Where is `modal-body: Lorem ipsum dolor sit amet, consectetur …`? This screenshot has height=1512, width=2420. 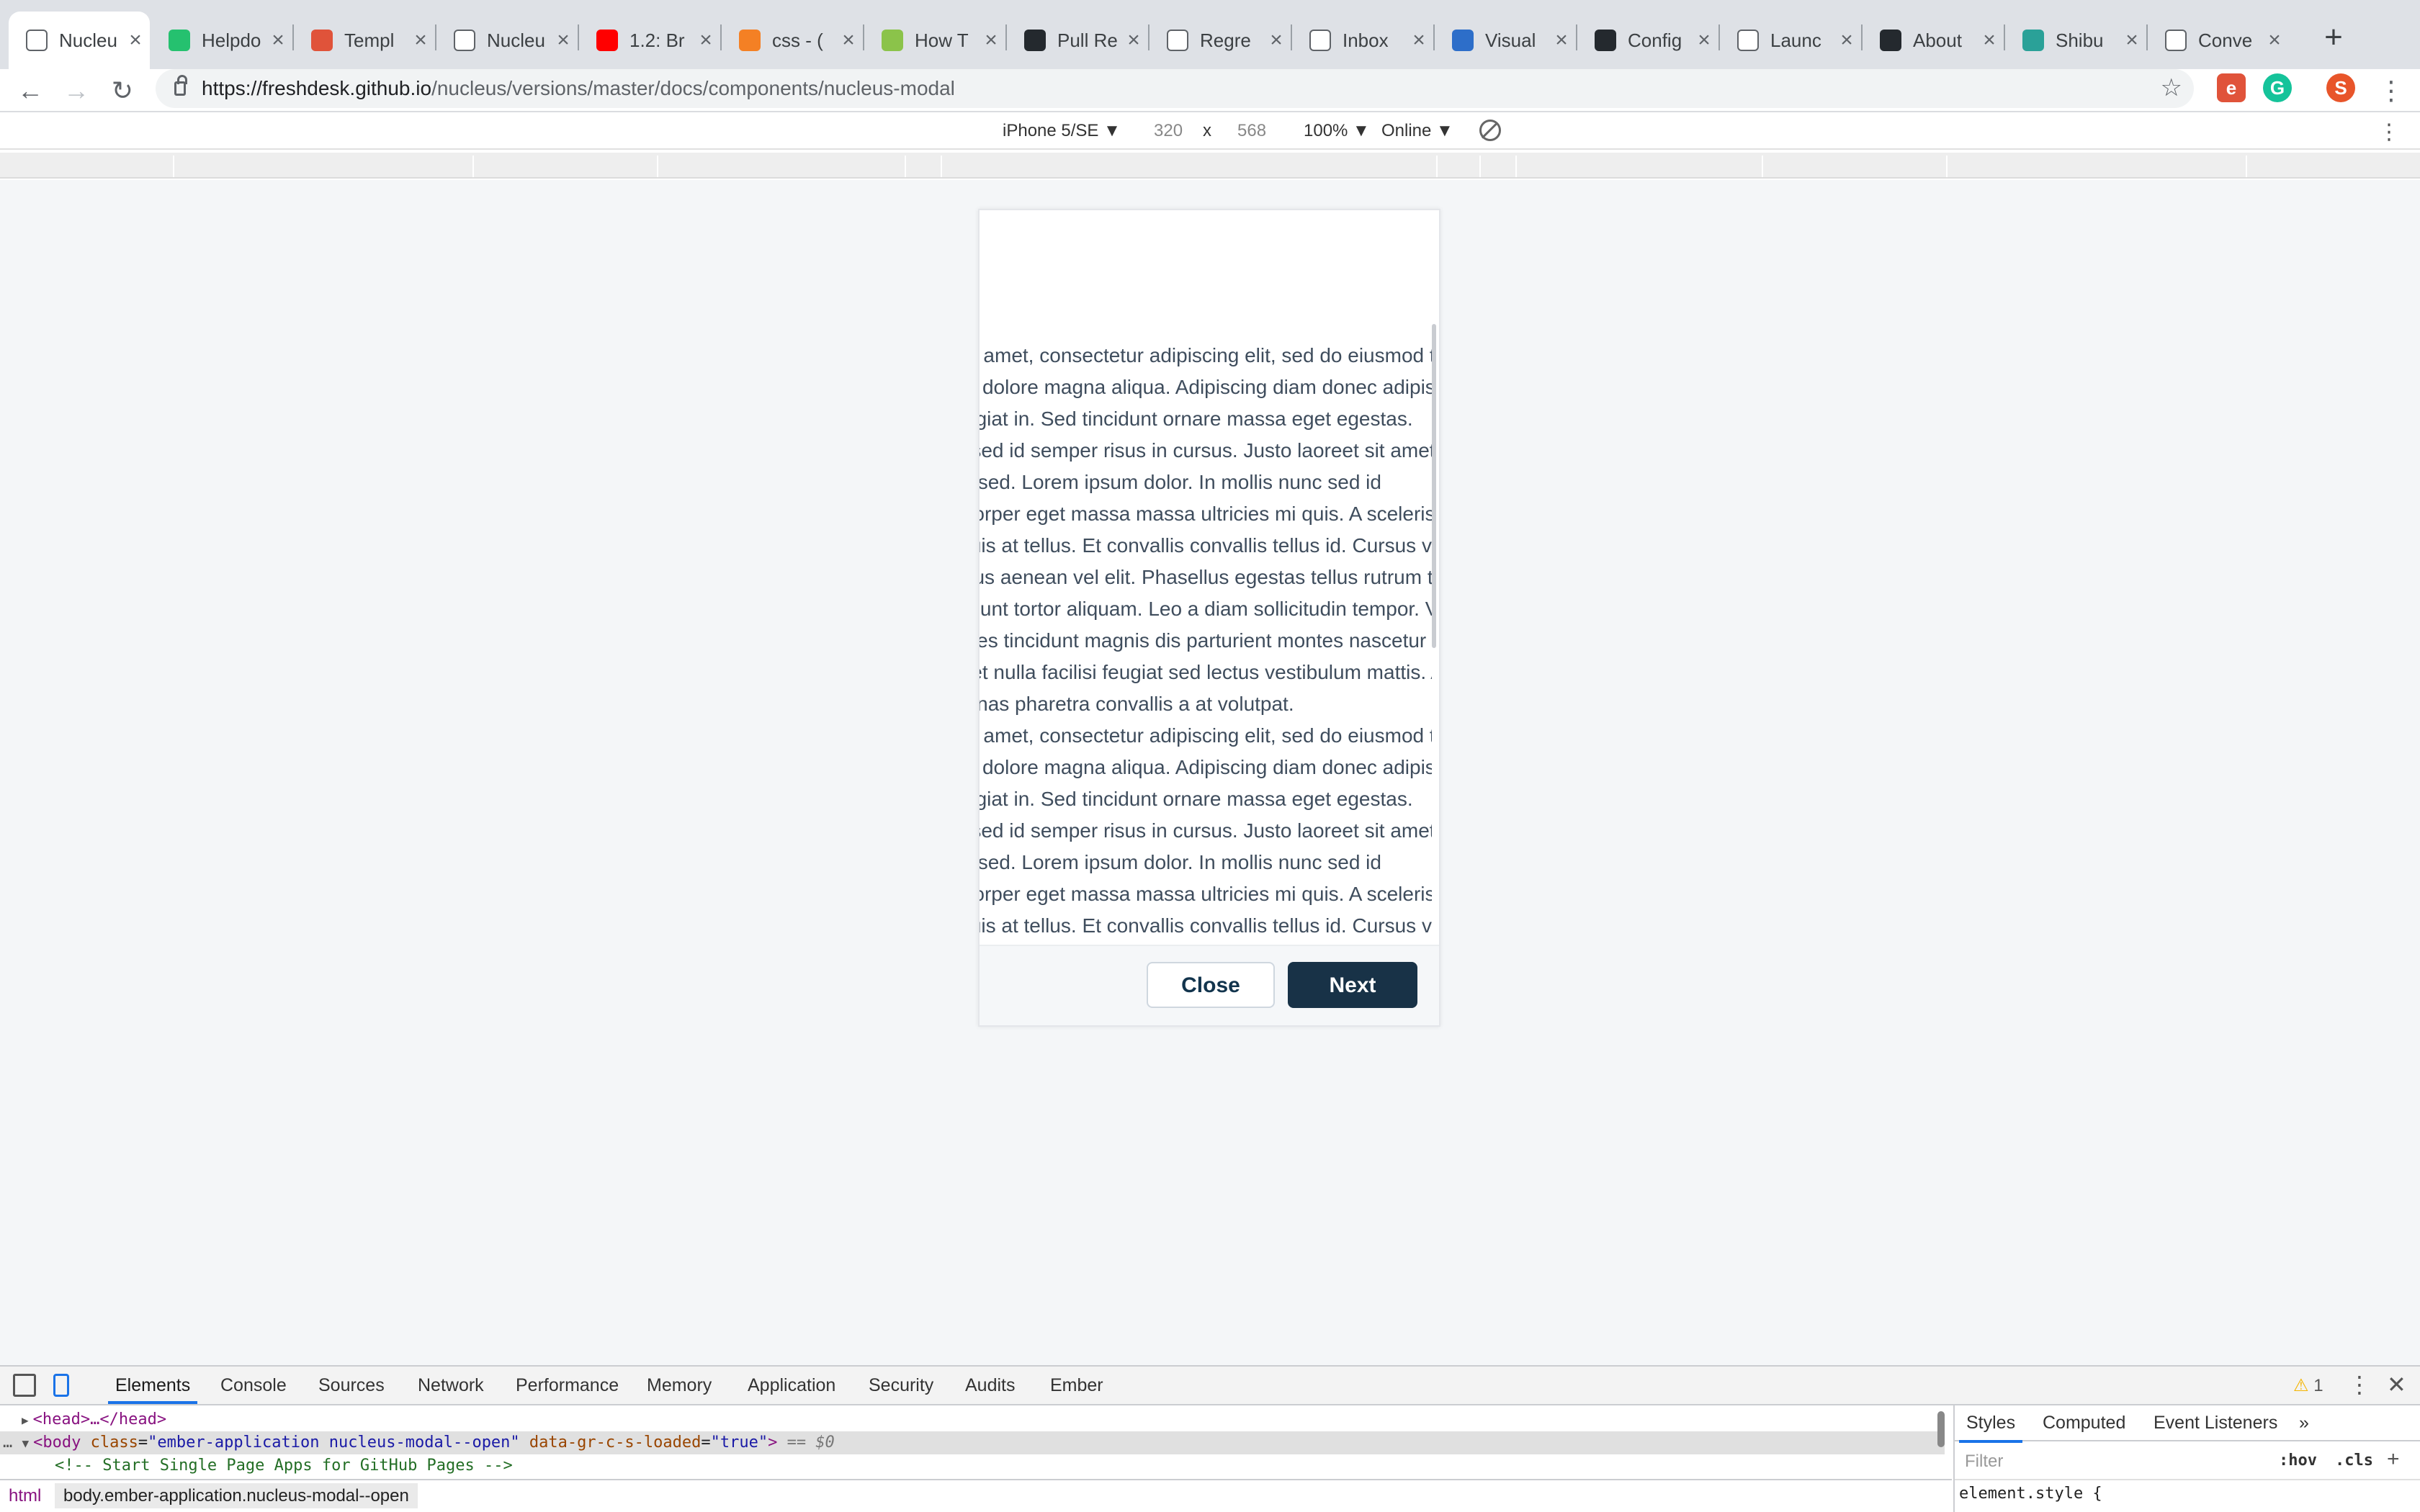 modal-body: Lorem ipsum dolor sit amet, consectetur … is located at coordinates (1206, 636).